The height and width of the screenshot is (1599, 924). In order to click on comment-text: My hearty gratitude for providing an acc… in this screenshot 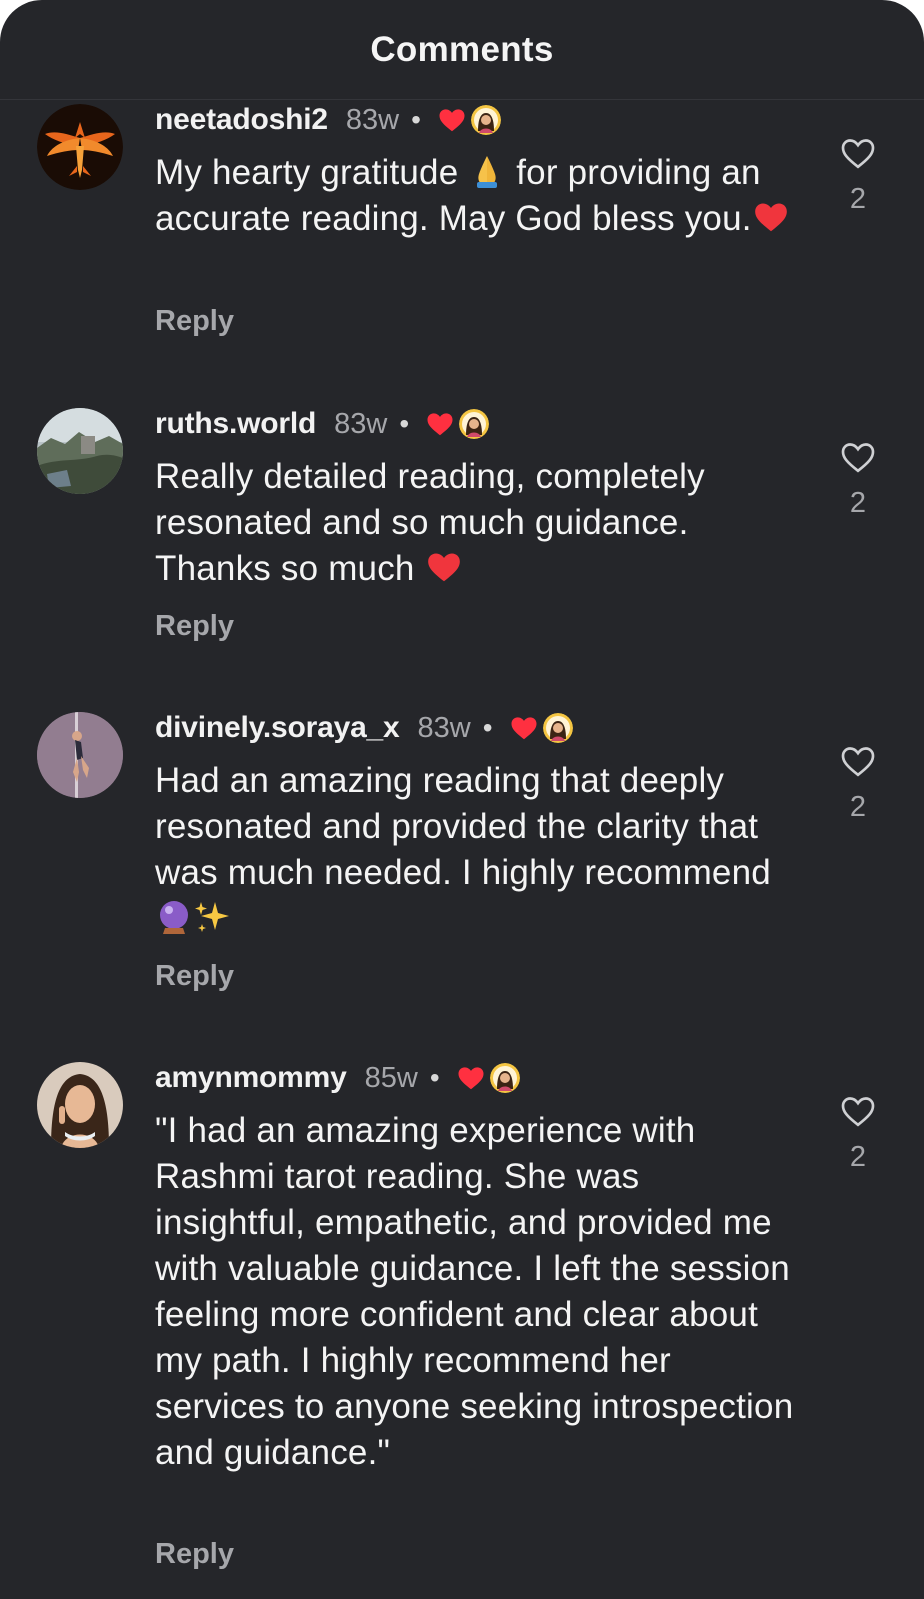, I will do `click(475, 196)`.